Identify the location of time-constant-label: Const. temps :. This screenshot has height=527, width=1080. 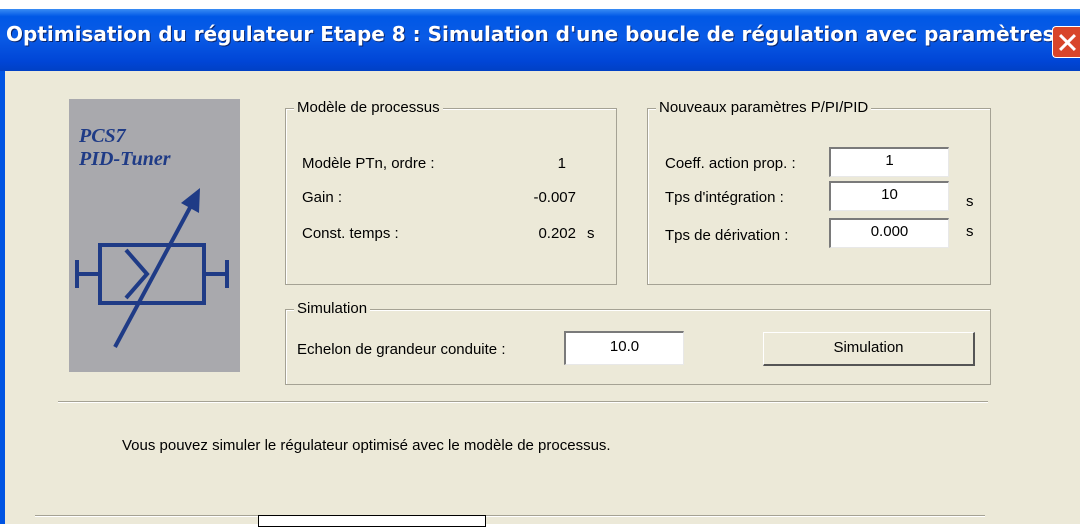
(350, 233).